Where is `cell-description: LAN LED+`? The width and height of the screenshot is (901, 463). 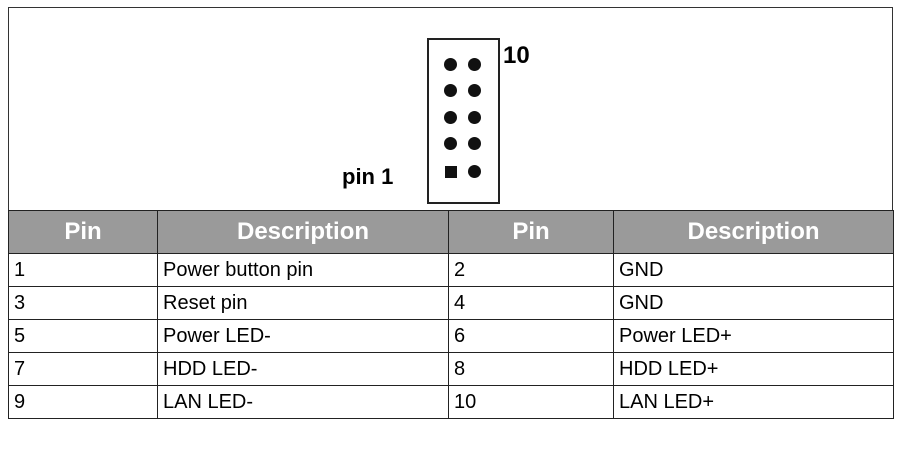 cell-description: LAN LED+ is located at coordinates (753, 402).